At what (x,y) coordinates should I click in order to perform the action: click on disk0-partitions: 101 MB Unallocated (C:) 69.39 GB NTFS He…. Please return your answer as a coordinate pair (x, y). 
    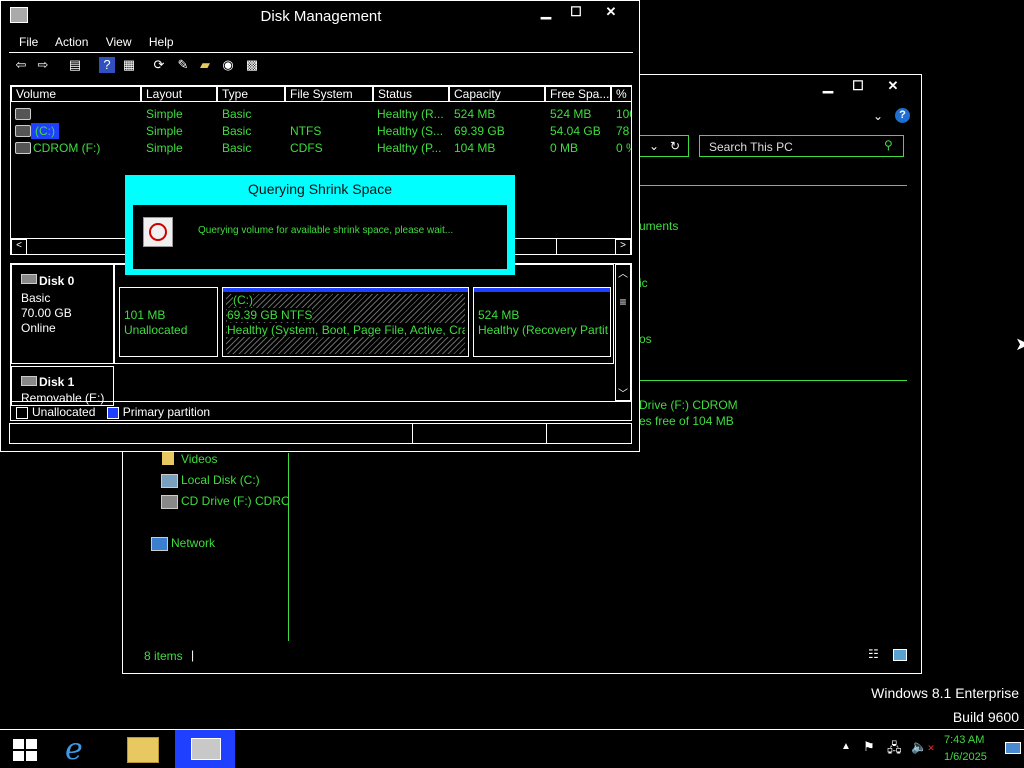
    Looking at the image, I should click on (364, 314).